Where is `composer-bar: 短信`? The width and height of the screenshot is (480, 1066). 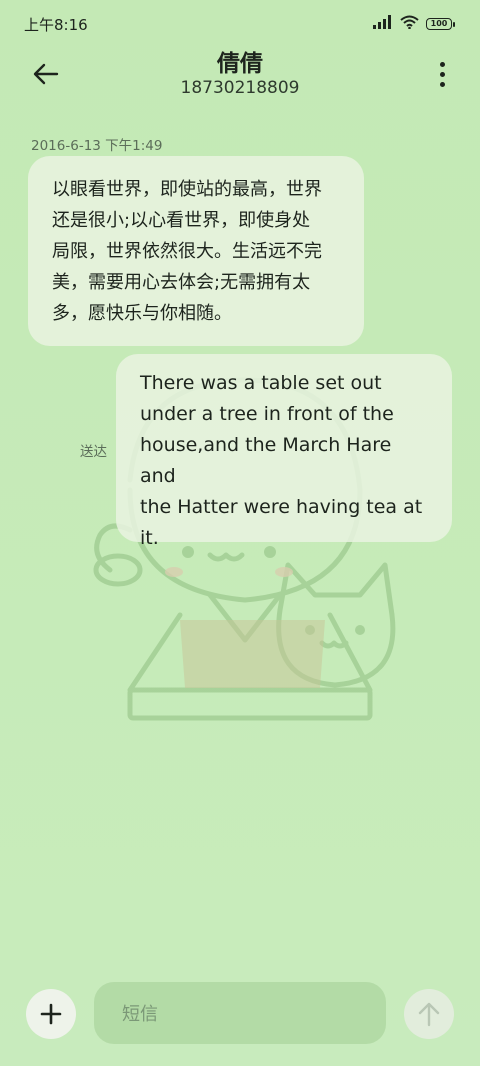
composer-bar: 短信 is located at coordinates (240, 1013).